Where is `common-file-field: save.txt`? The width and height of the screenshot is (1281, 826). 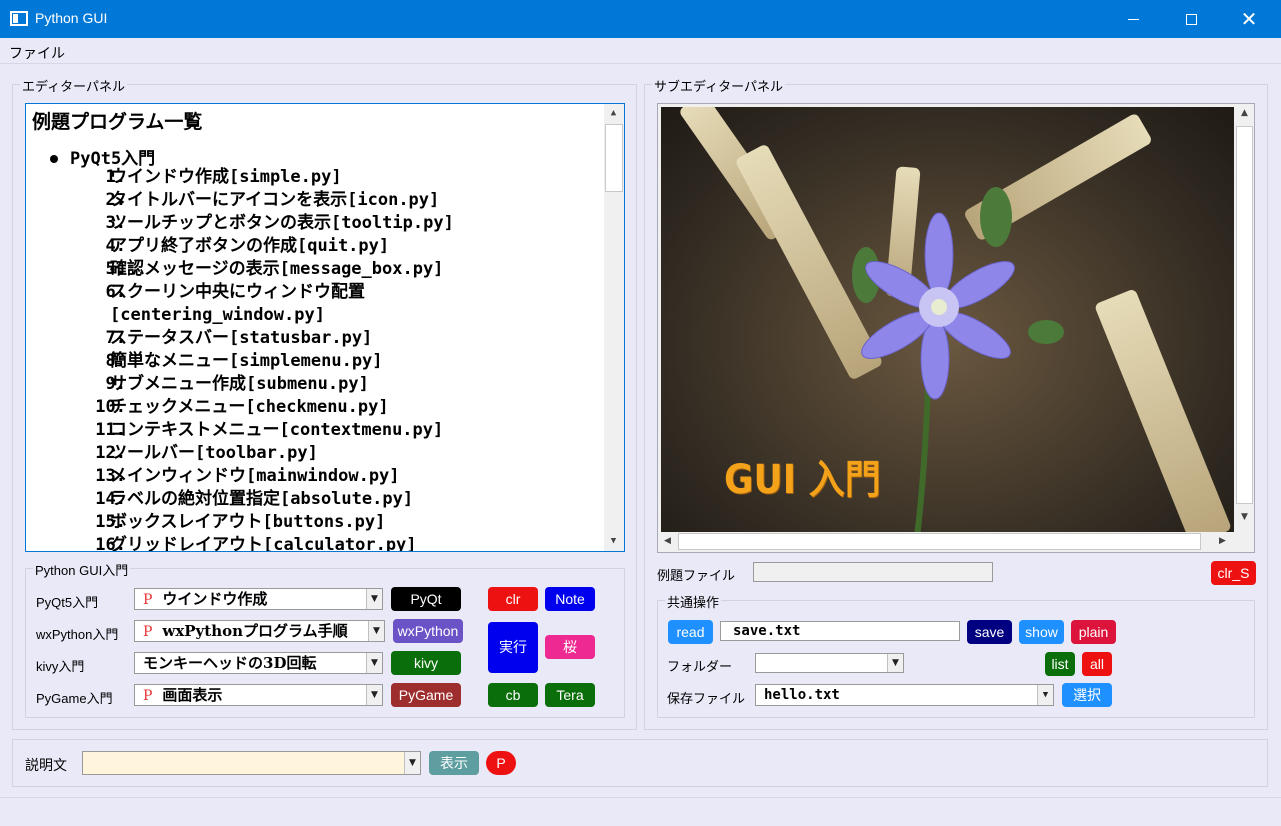
common-file-field: save.txt is located at coordinates (840, 631).